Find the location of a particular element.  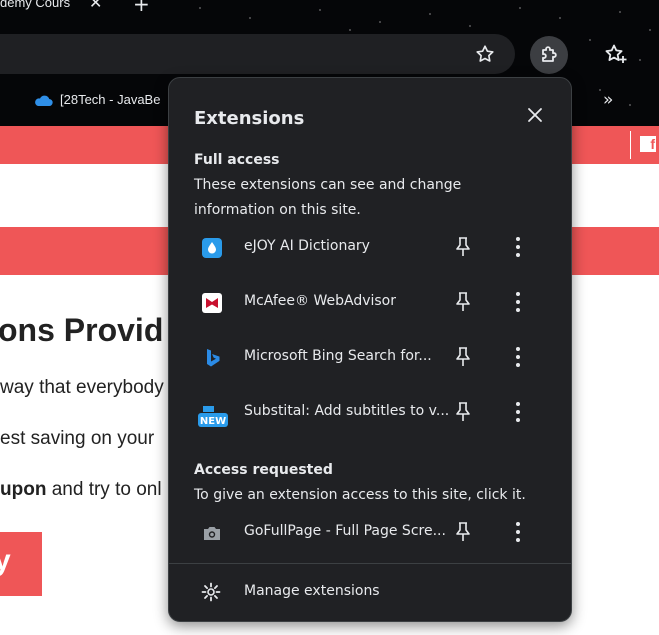

cta-label: y is located at coordinates (5, 560).